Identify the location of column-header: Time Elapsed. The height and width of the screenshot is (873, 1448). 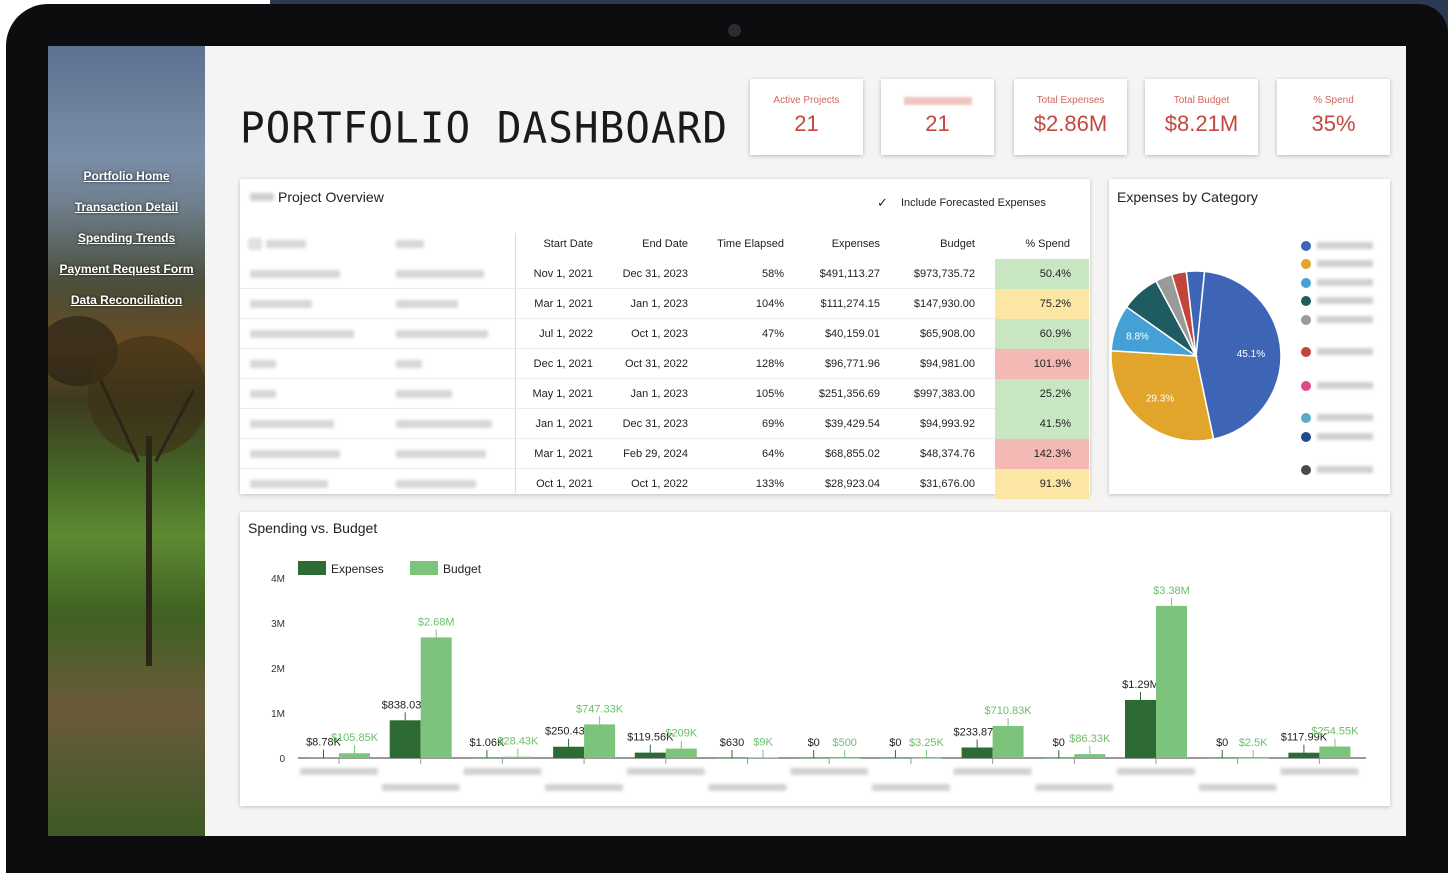
(750, 244).